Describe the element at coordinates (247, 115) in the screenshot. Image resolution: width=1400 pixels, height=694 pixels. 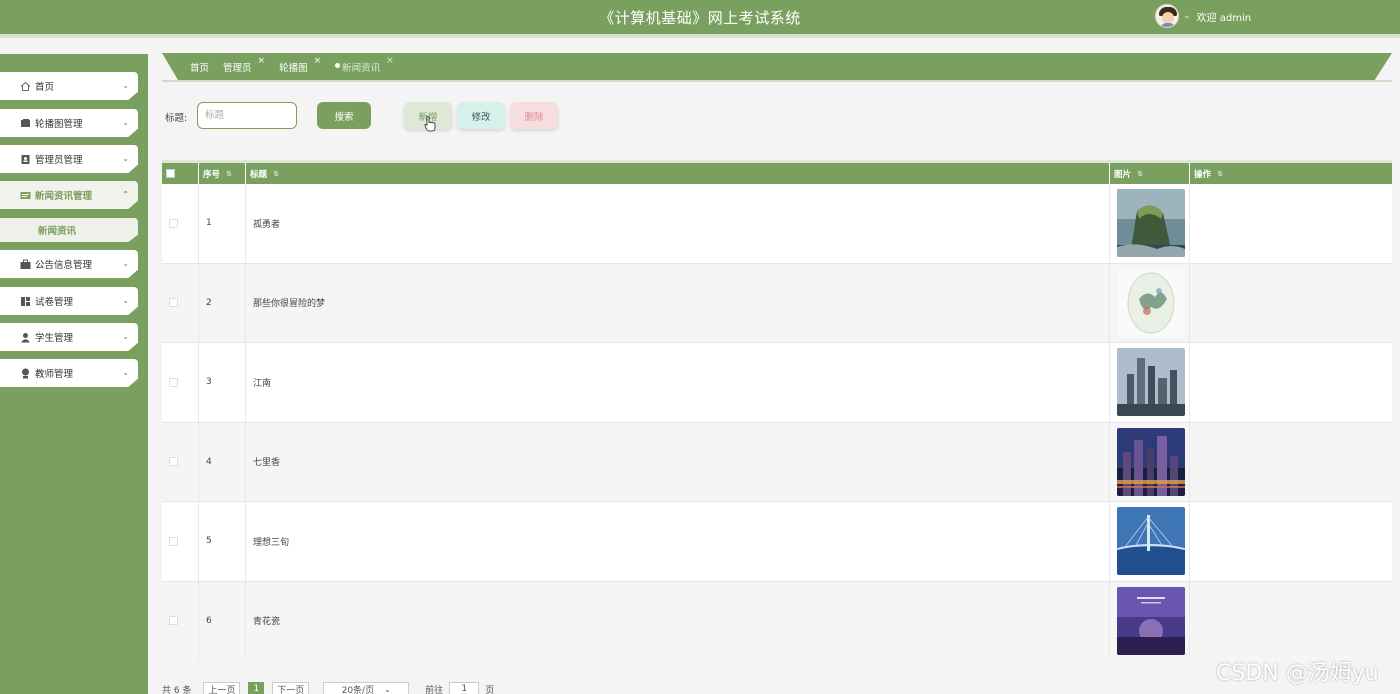
I see `search-input` at that location.